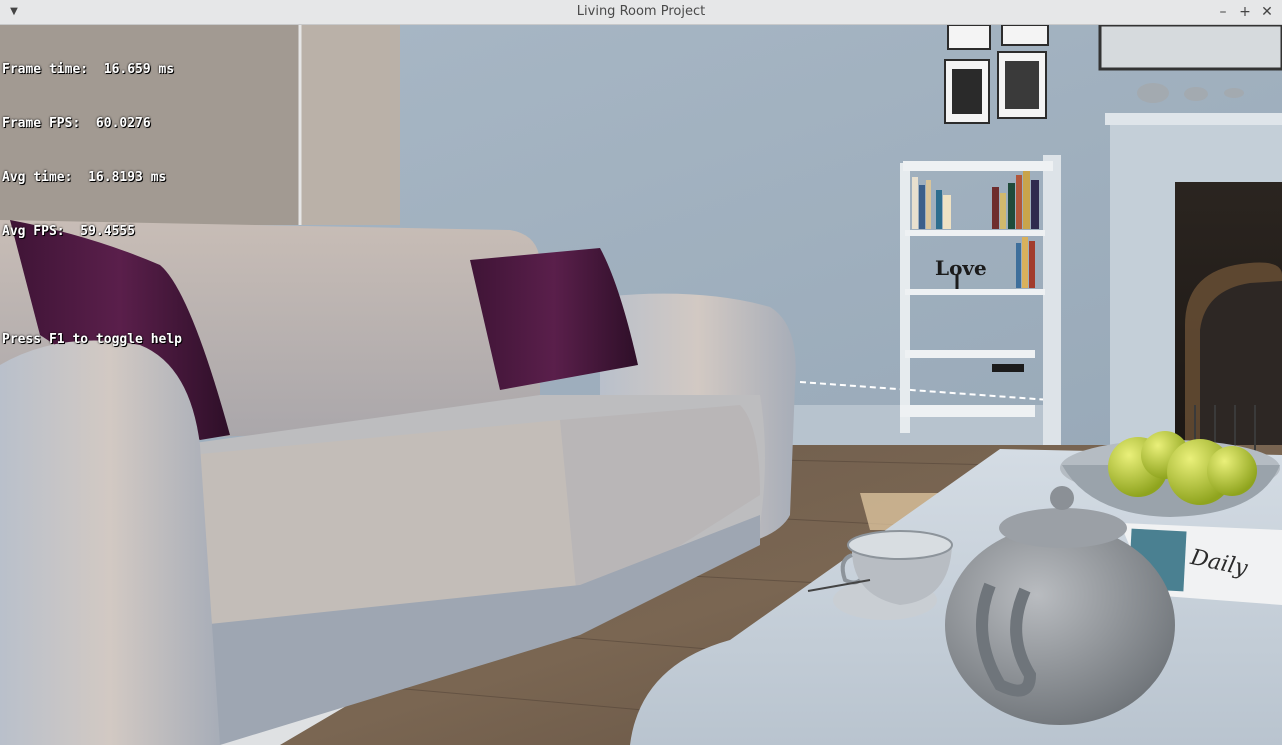  I want to click on frame-time-readout: Frame time: 16.659 ms, so click(88, 69).